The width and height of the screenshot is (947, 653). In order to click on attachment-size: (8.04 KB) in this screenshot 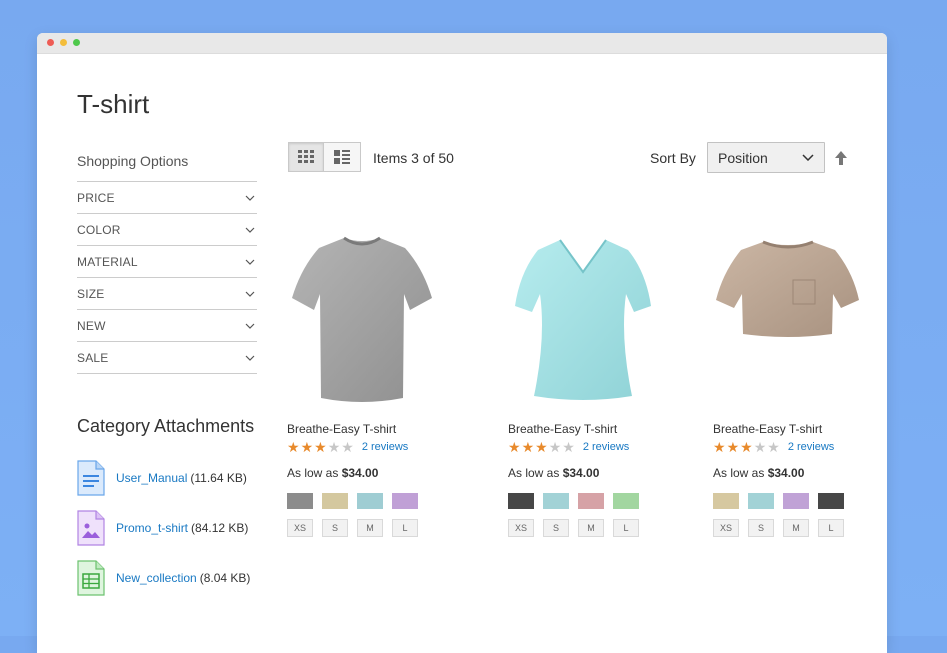, I will do `click(225, 578)`.